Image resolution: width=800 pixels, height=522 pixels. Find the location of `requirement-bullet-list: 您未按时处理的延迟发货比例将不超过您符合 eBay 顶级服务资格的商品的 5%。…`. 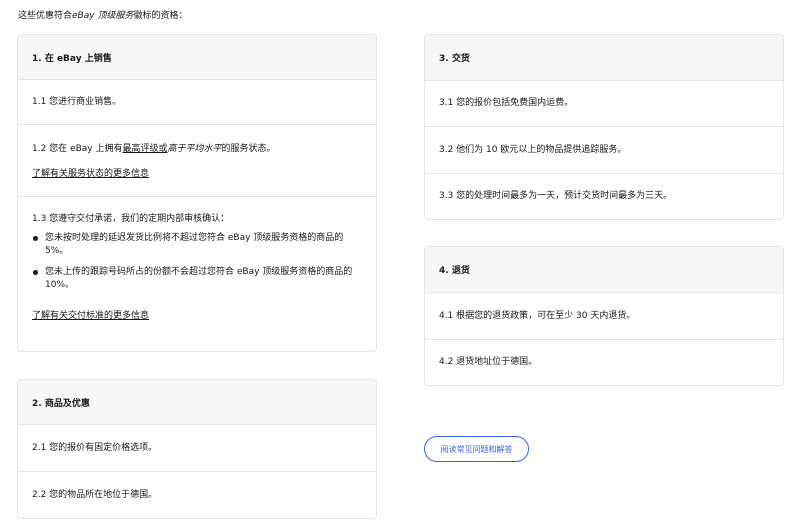

requirement-bullet-list: 您未按时处理的延迟发货比例将不超过您符合 eBay 顶级服务资格的商品的 5%。… is located at coordinates (197, 266).